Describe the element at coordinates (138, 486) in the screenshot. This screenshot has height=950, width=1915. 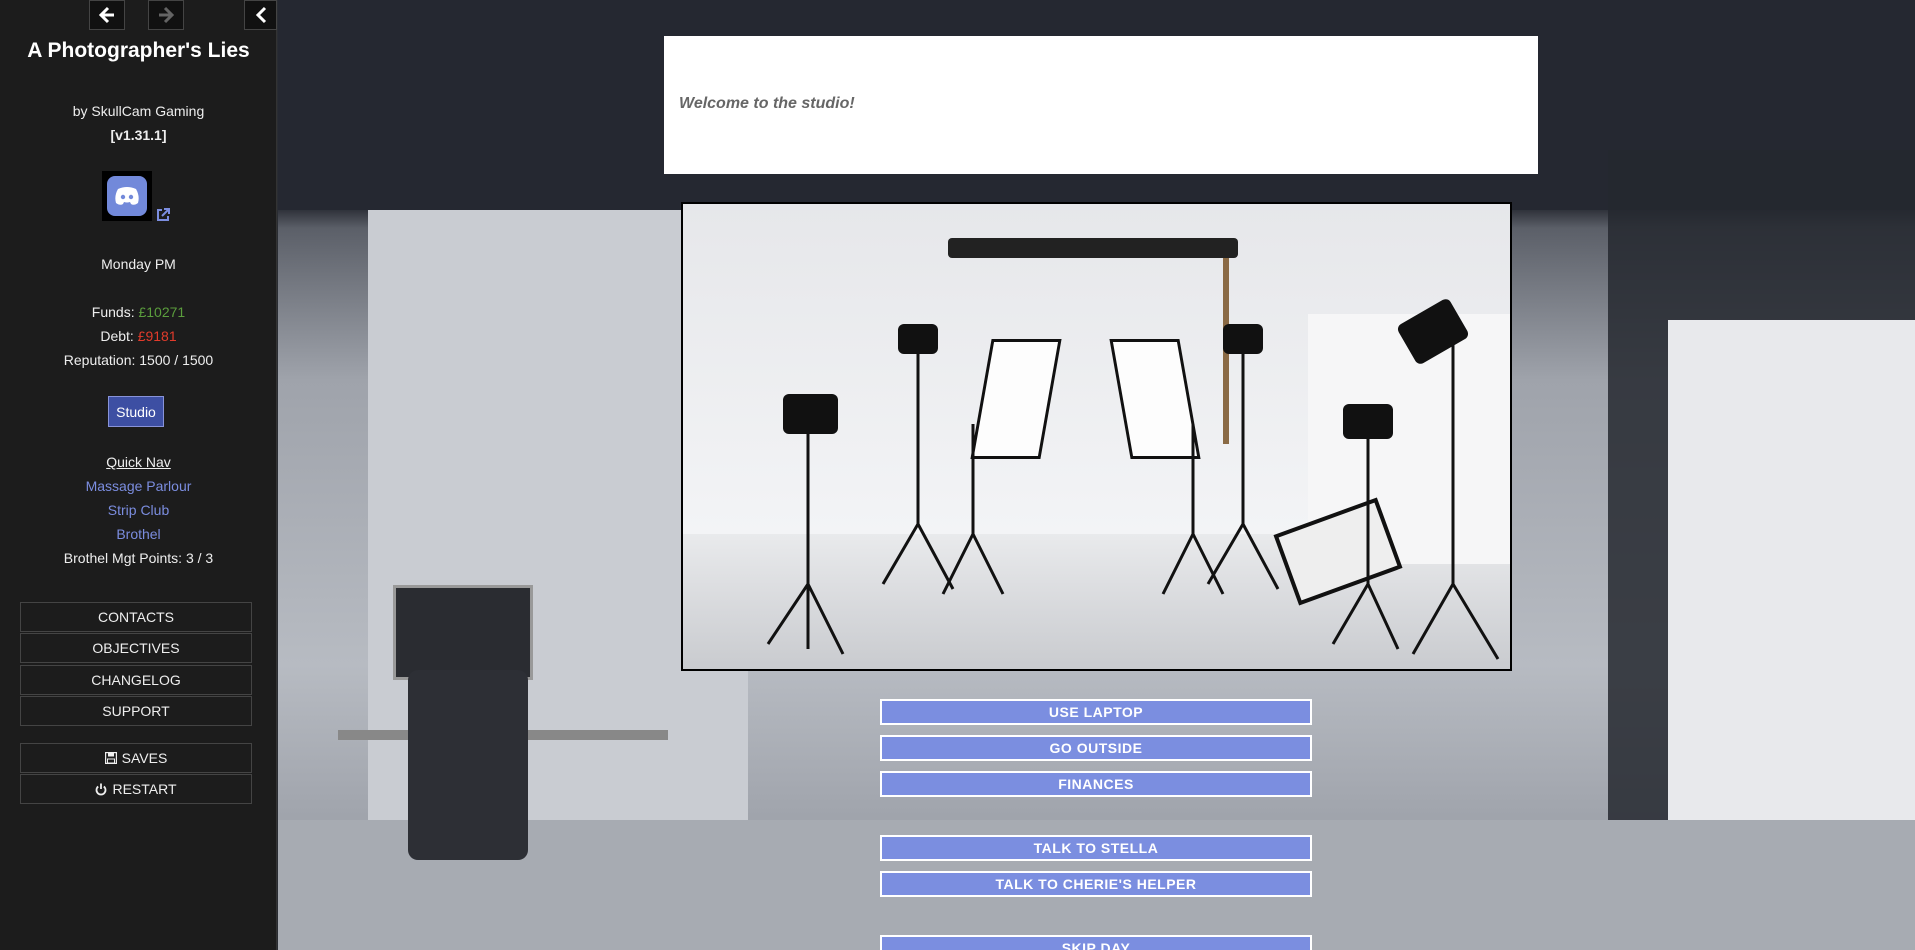
I see `nav-link-massage-parlour: Massage Parlour` at that location.